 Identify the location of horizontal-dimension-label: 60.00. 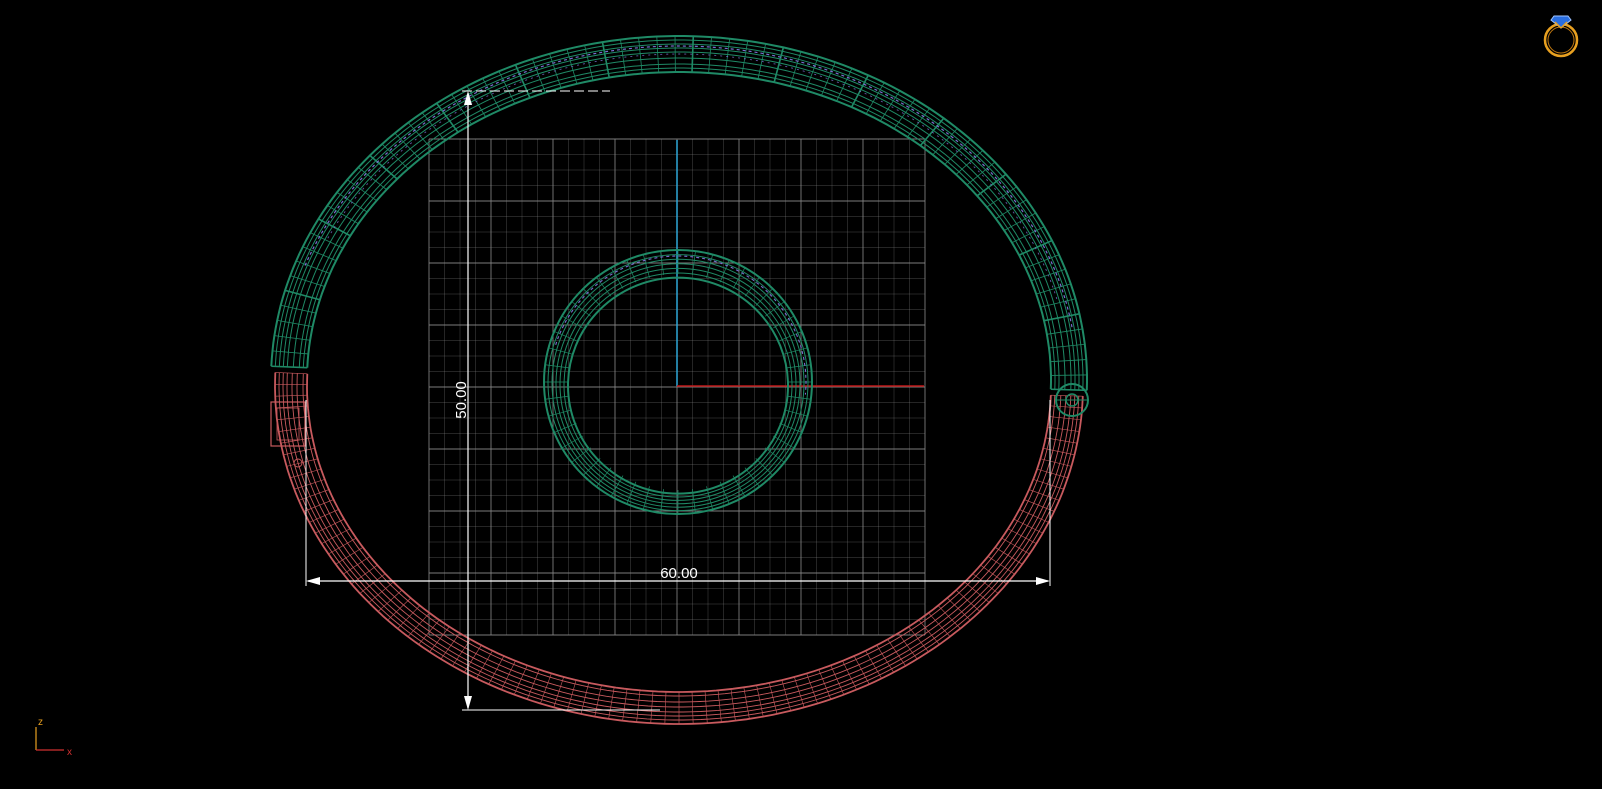
(679, 573).